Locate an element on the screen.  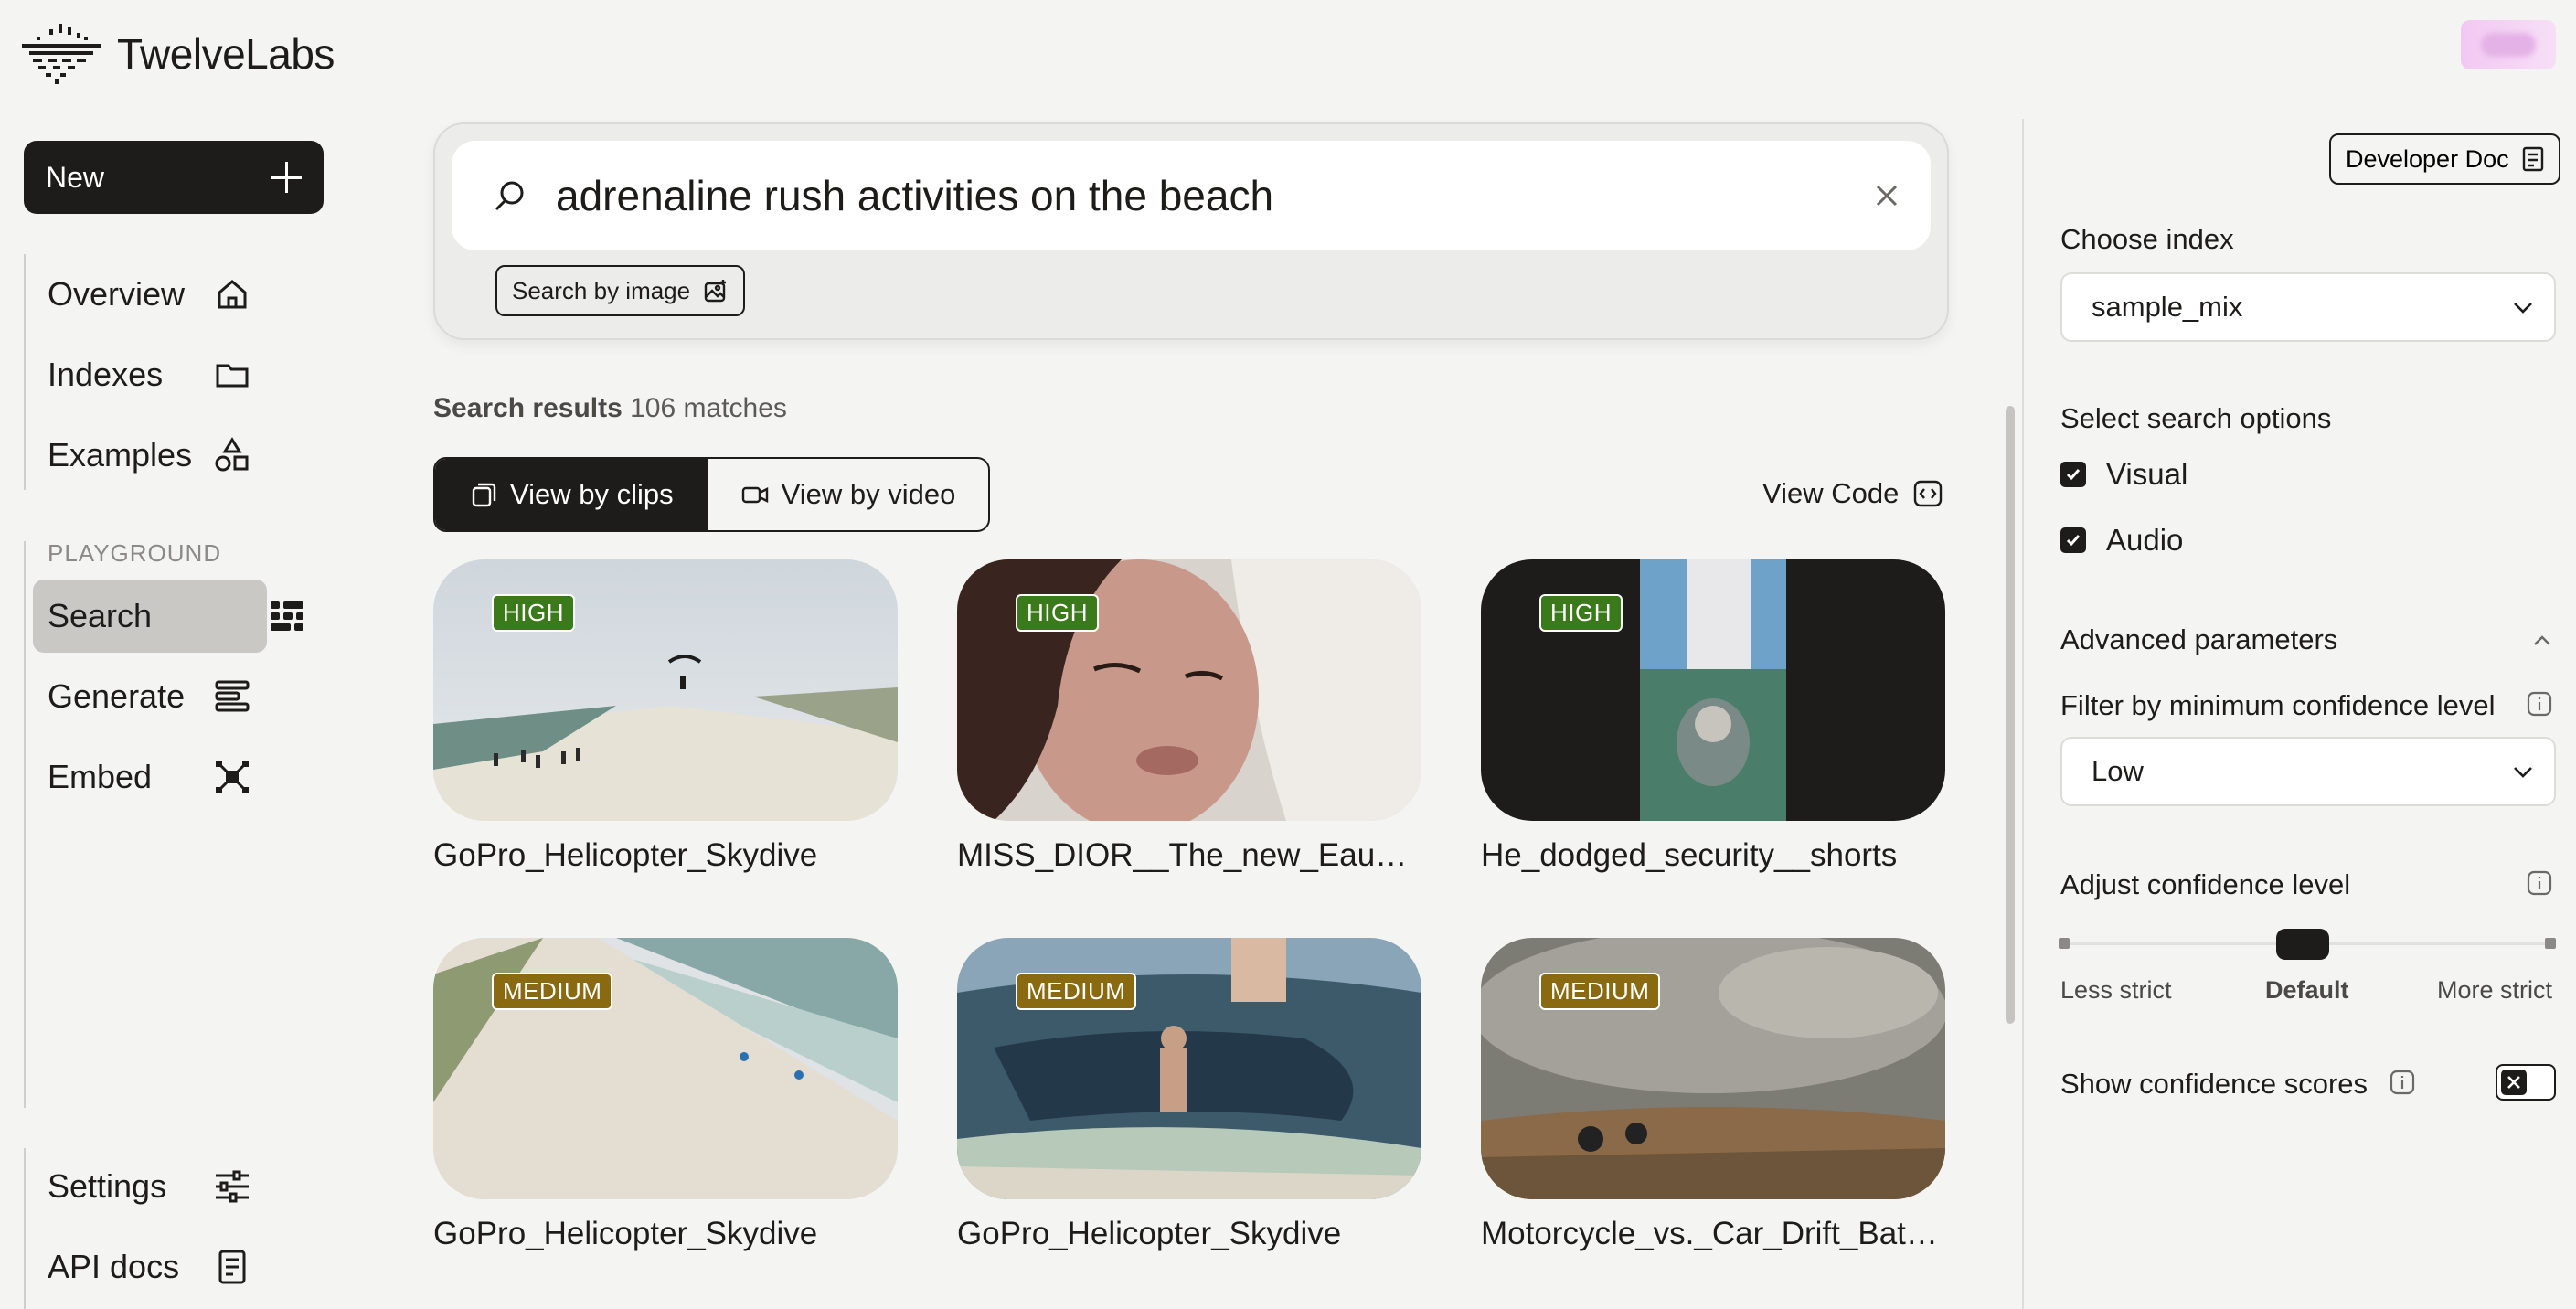
twelvelabs-logo-icon is located at coordinates (61, 54).